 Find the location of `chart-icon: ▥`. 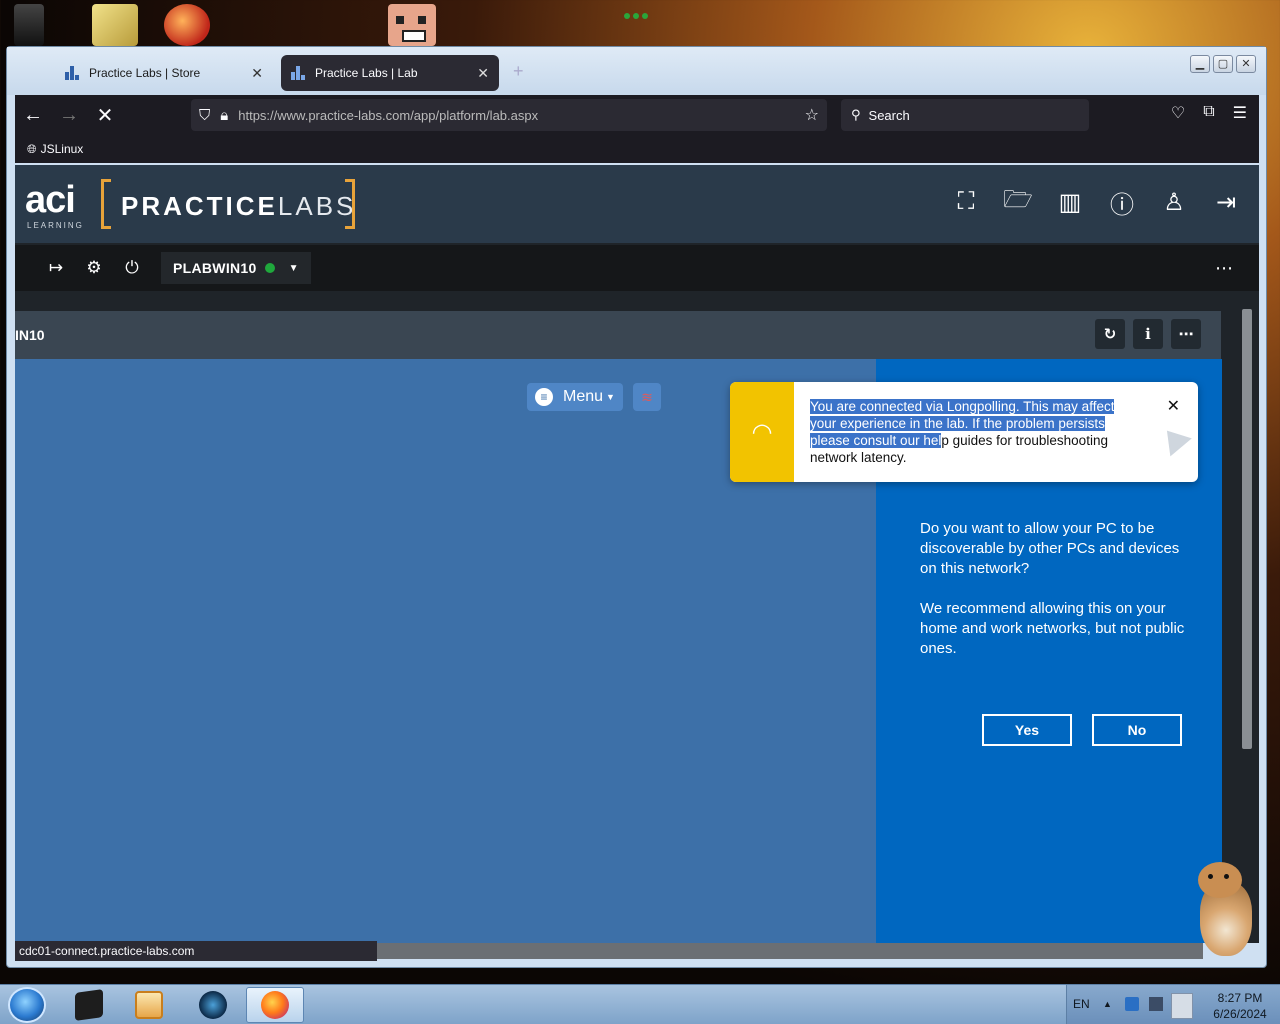

chart-icon: ▥ is located at coordinates (1070, 202).